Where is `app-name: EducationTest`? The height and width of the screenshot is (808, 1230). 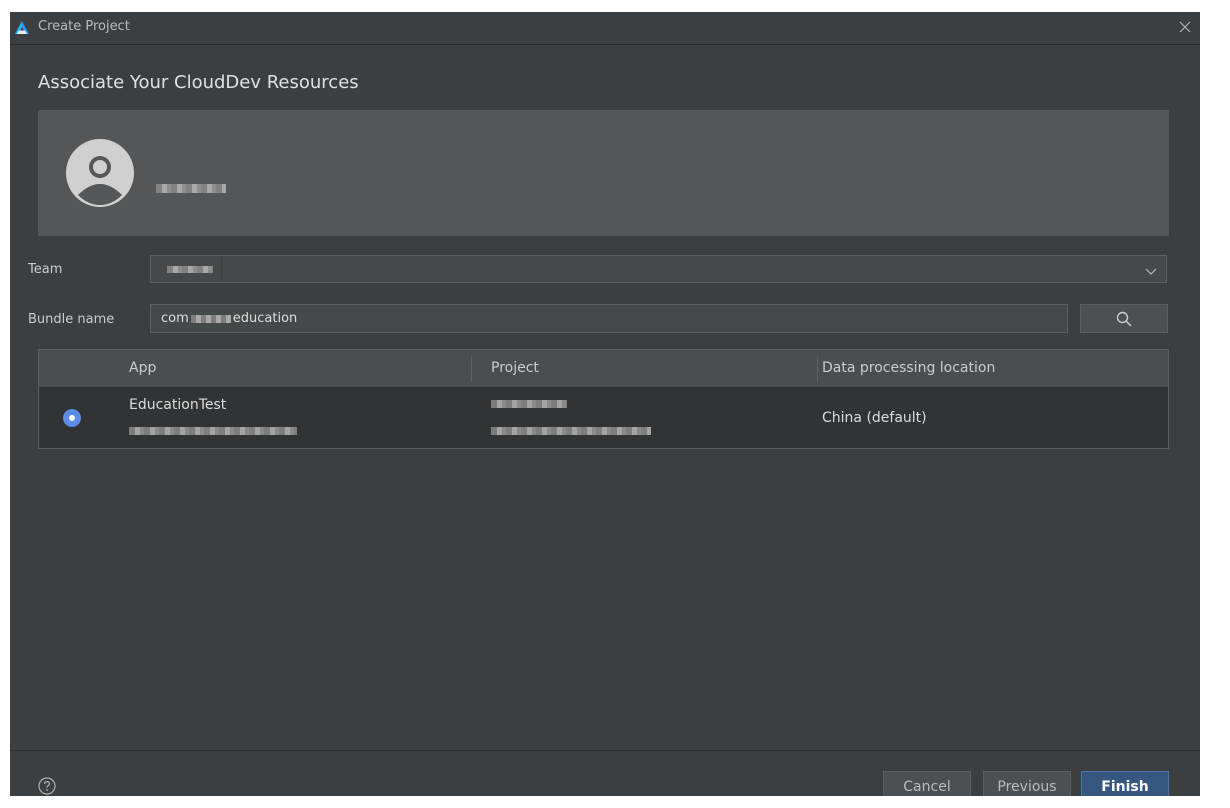 app-name: EducationTest is located at coordinates (178, 405).